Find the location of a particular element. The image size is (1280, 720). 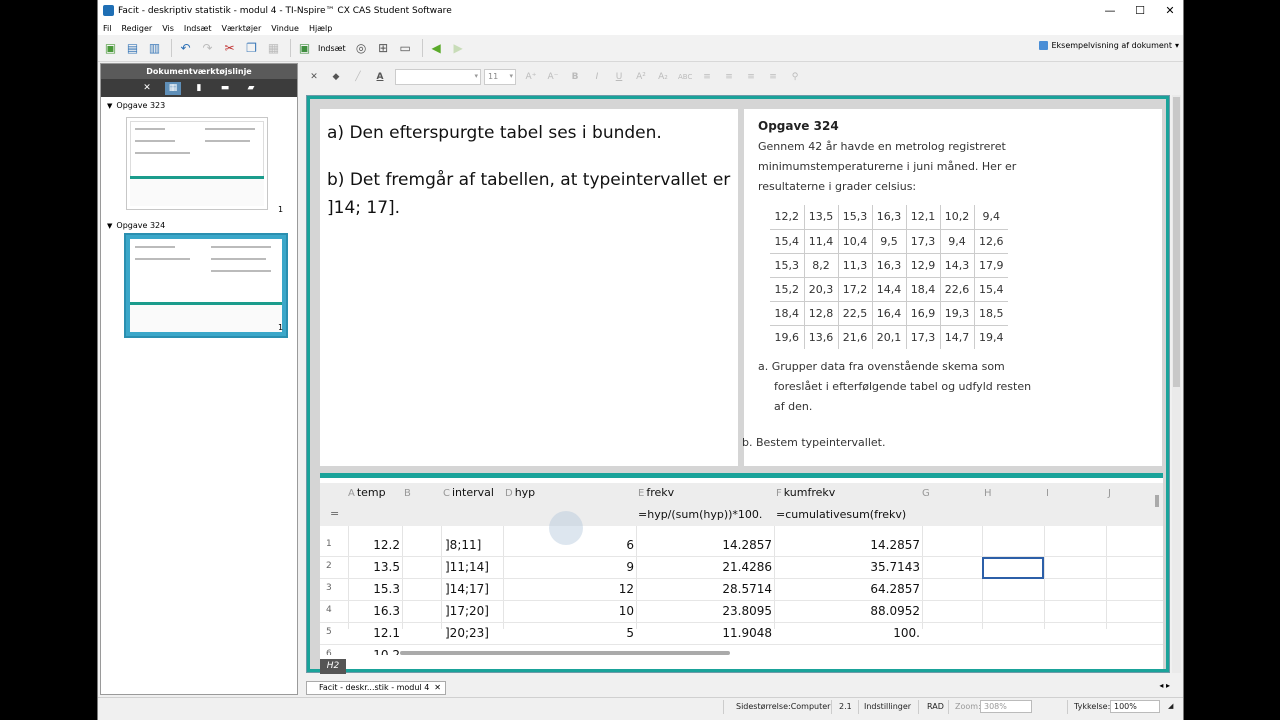

cell-temp: 12.2 is located at coordinates (374, 545).